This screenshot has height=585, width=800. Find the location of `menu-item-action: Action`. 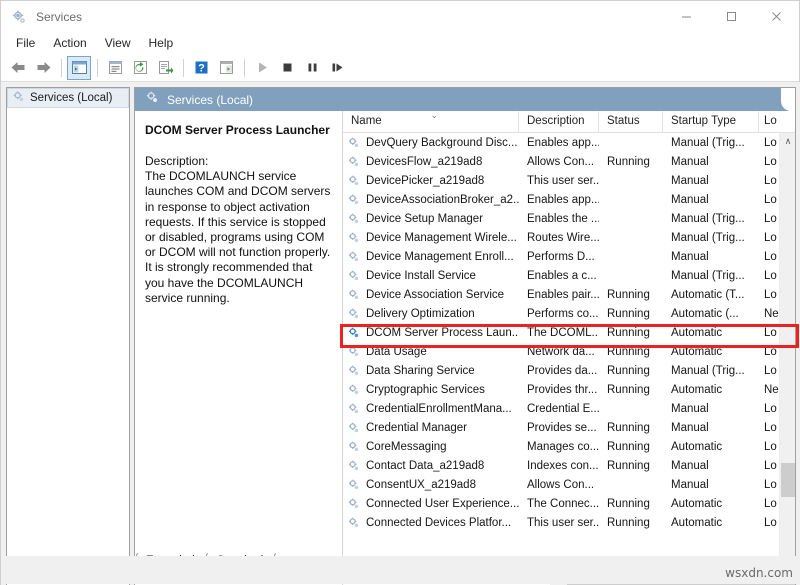

menu-item-action: Action is located at coordinates (69, 43).